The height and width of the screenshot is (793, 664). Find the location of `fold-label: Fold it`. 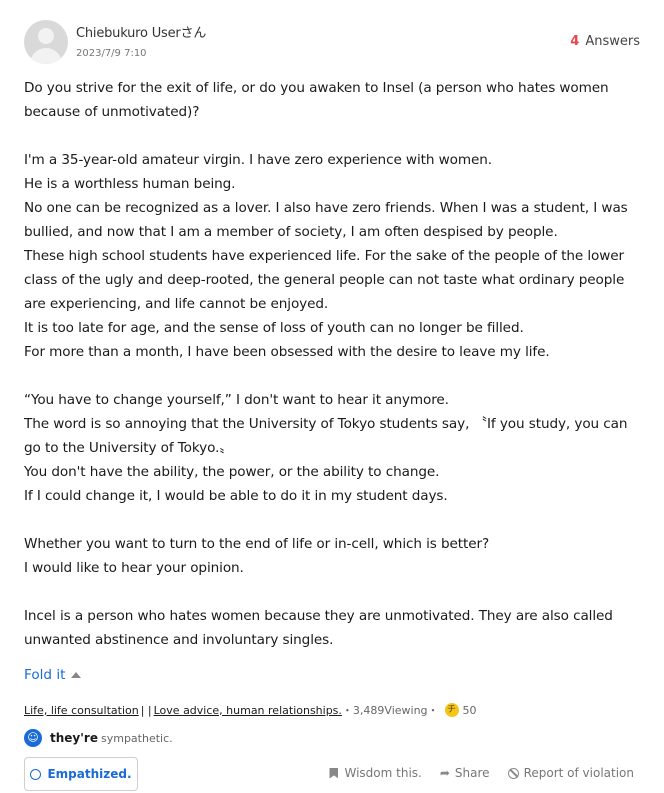

fold-label: Fold it is located at coordinates (45, 675).